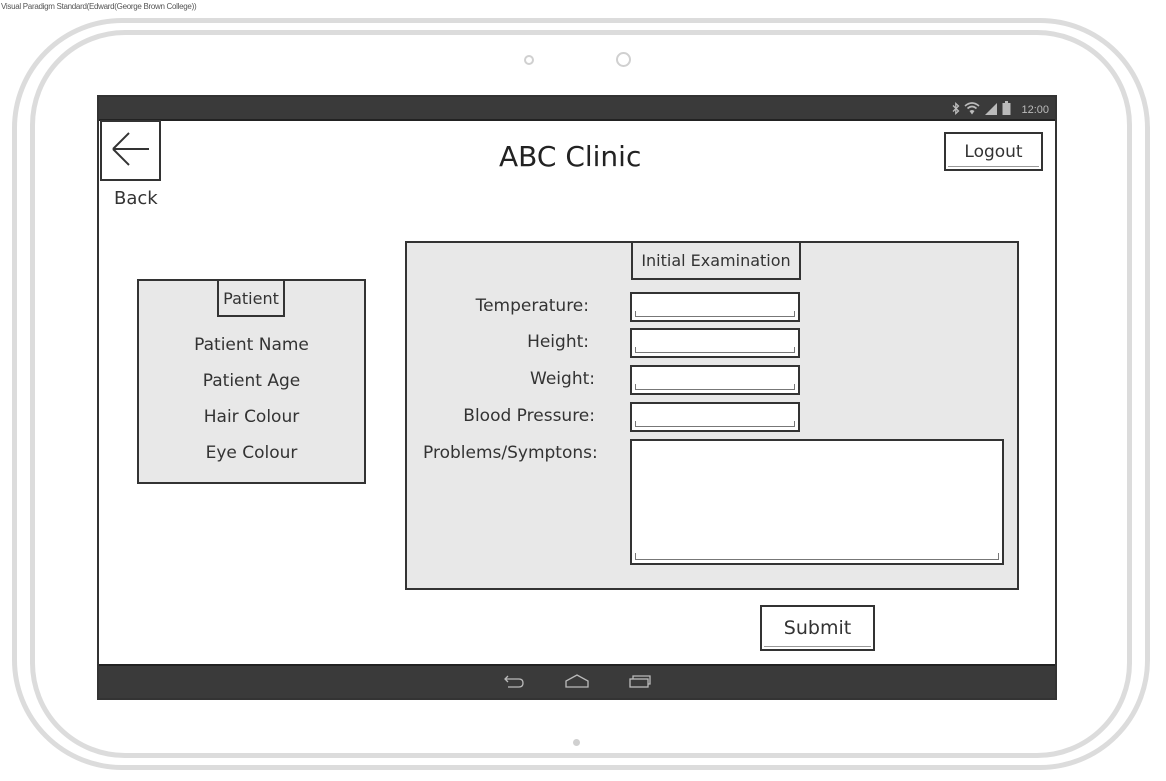 This screenshot has height=781, width=1166. I want to click on submit-button: Submit, so click(817, 628).